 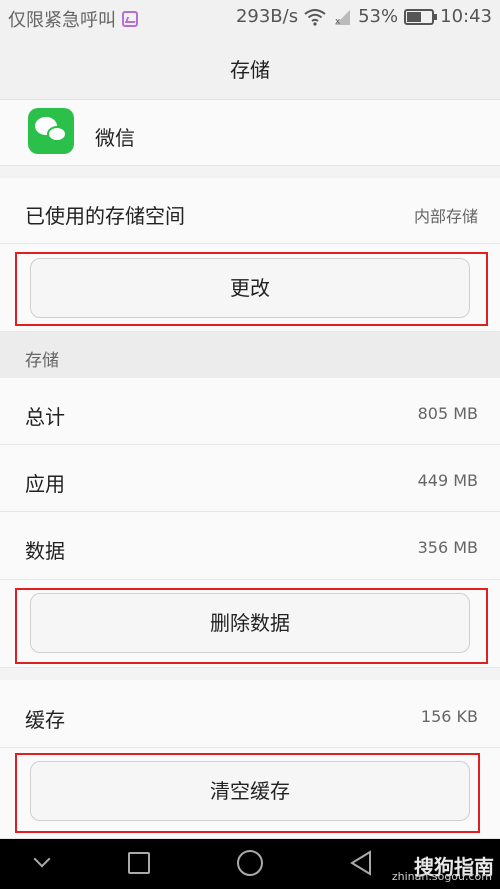 I want to click on wechat-icon, so click(x=51, y=131).